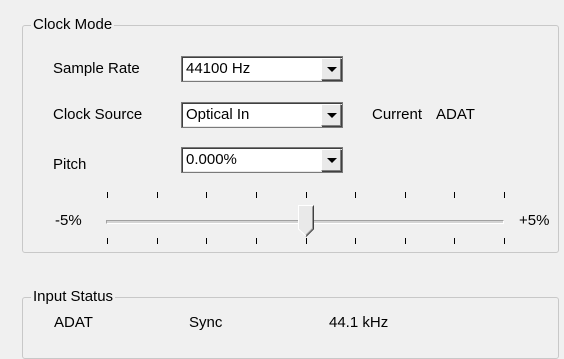 The image size is (564, 359). Describe the element at coordinates (98, 114) in the screenshot. I see `clock-source-label: Clock Source` at that location.